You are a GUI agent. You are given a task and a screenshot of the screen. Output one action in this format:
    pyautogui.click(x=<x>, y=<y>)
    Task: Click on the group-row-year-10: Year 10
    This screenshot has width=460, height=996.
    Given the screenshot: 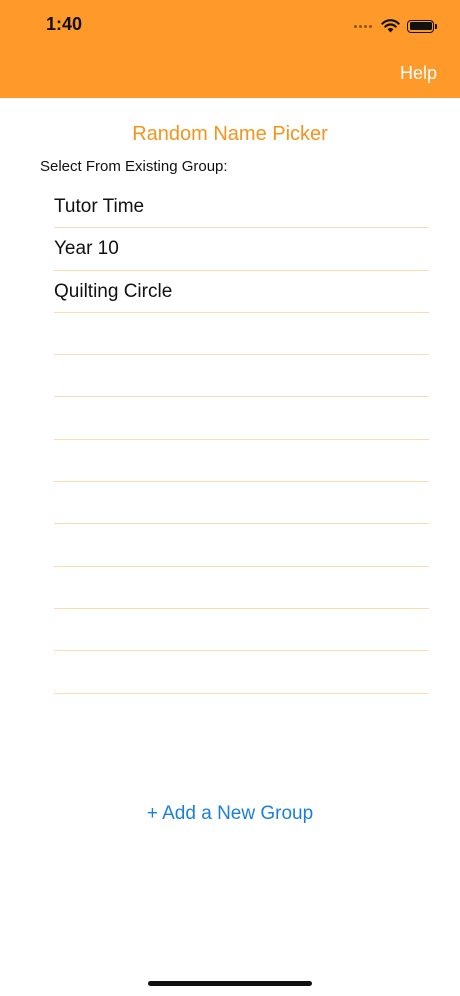 What is the action you would take?
    pyautogui.click(x=241, y=249)
    